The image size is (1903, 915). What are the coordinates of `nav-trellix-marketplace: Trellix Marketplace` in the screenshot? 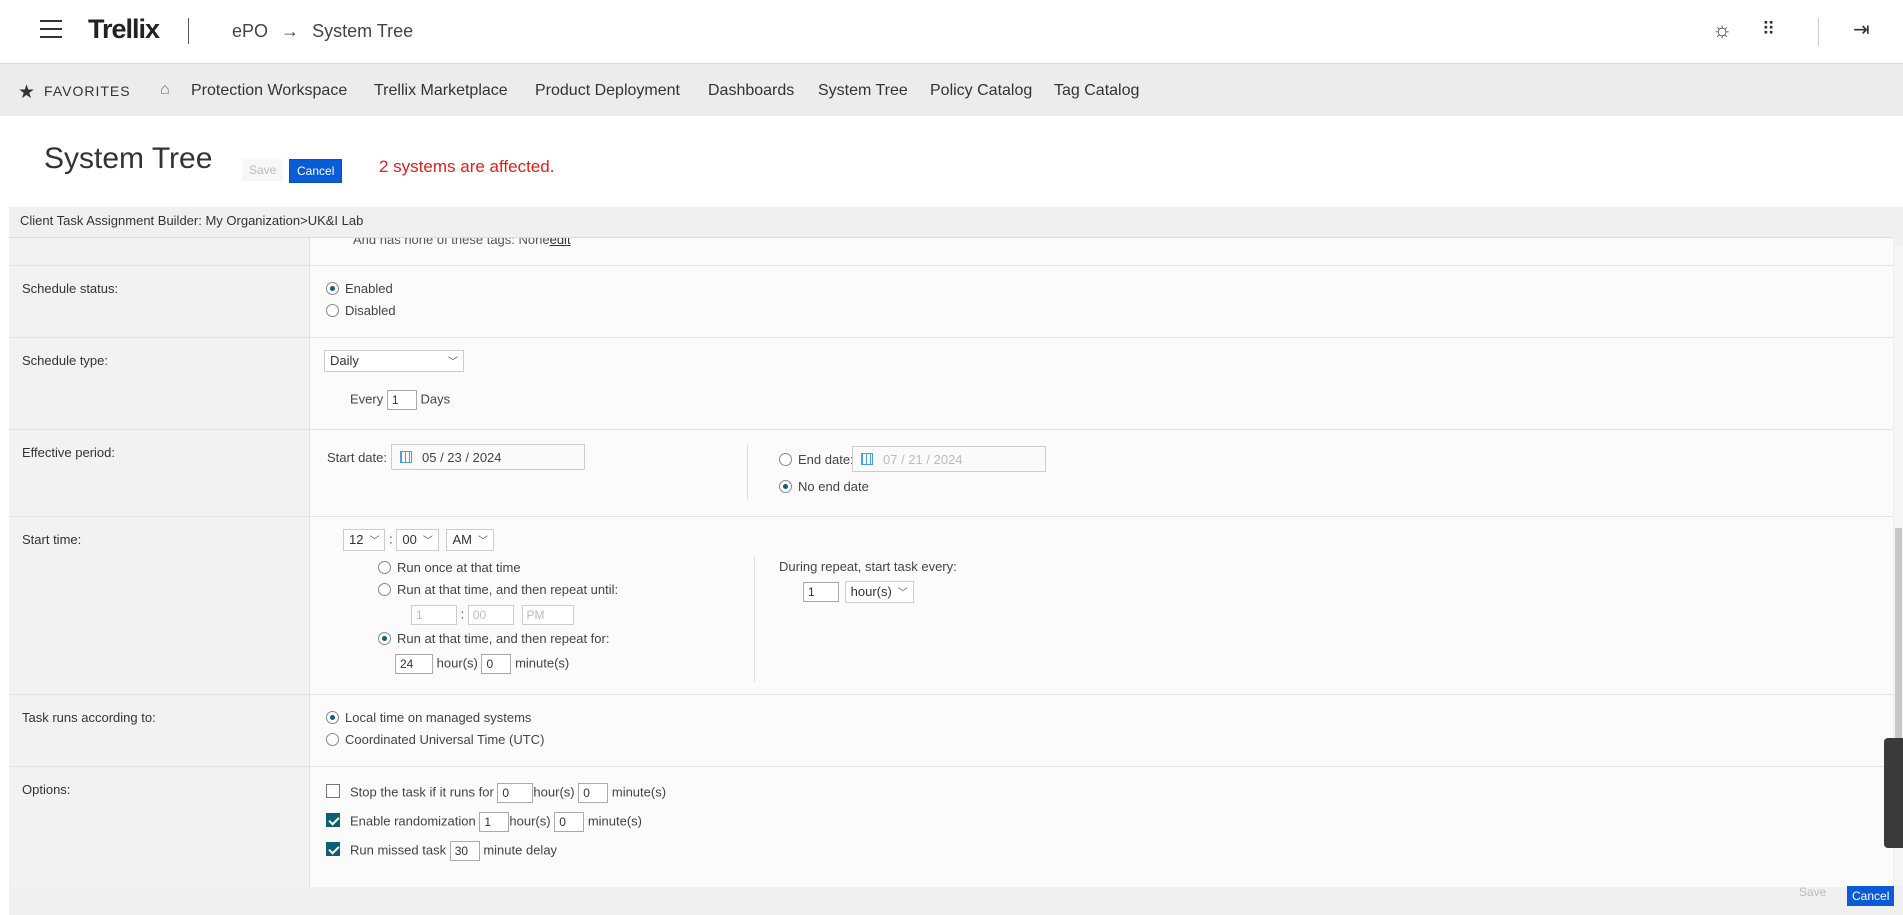 It's located at (441, 91).